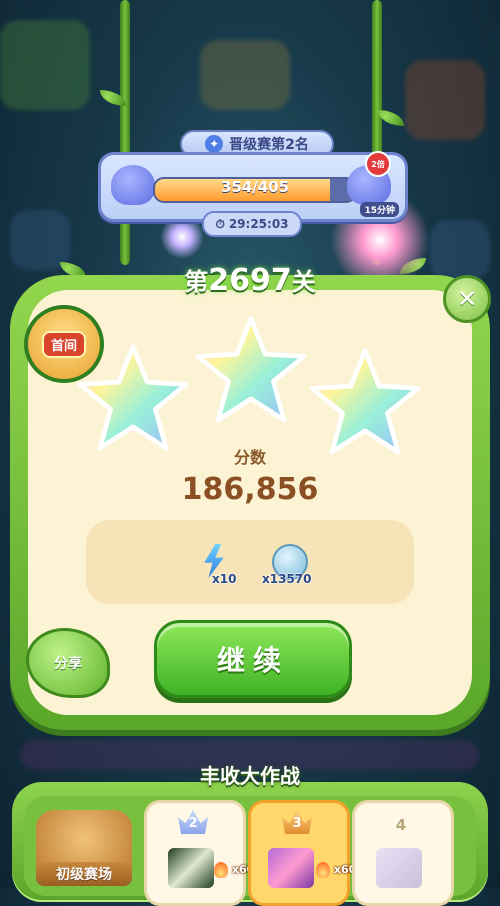  I want to click on level-title: 第2697关, so click(250, 280).